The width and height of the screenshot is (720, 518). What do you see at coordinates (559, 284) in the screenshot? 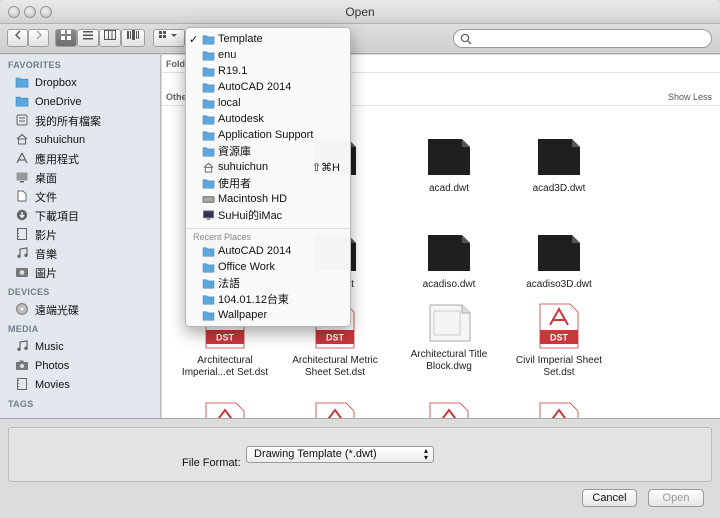
I see `file-name: acadiso3D.dwt` at bounding box center [559, 284].